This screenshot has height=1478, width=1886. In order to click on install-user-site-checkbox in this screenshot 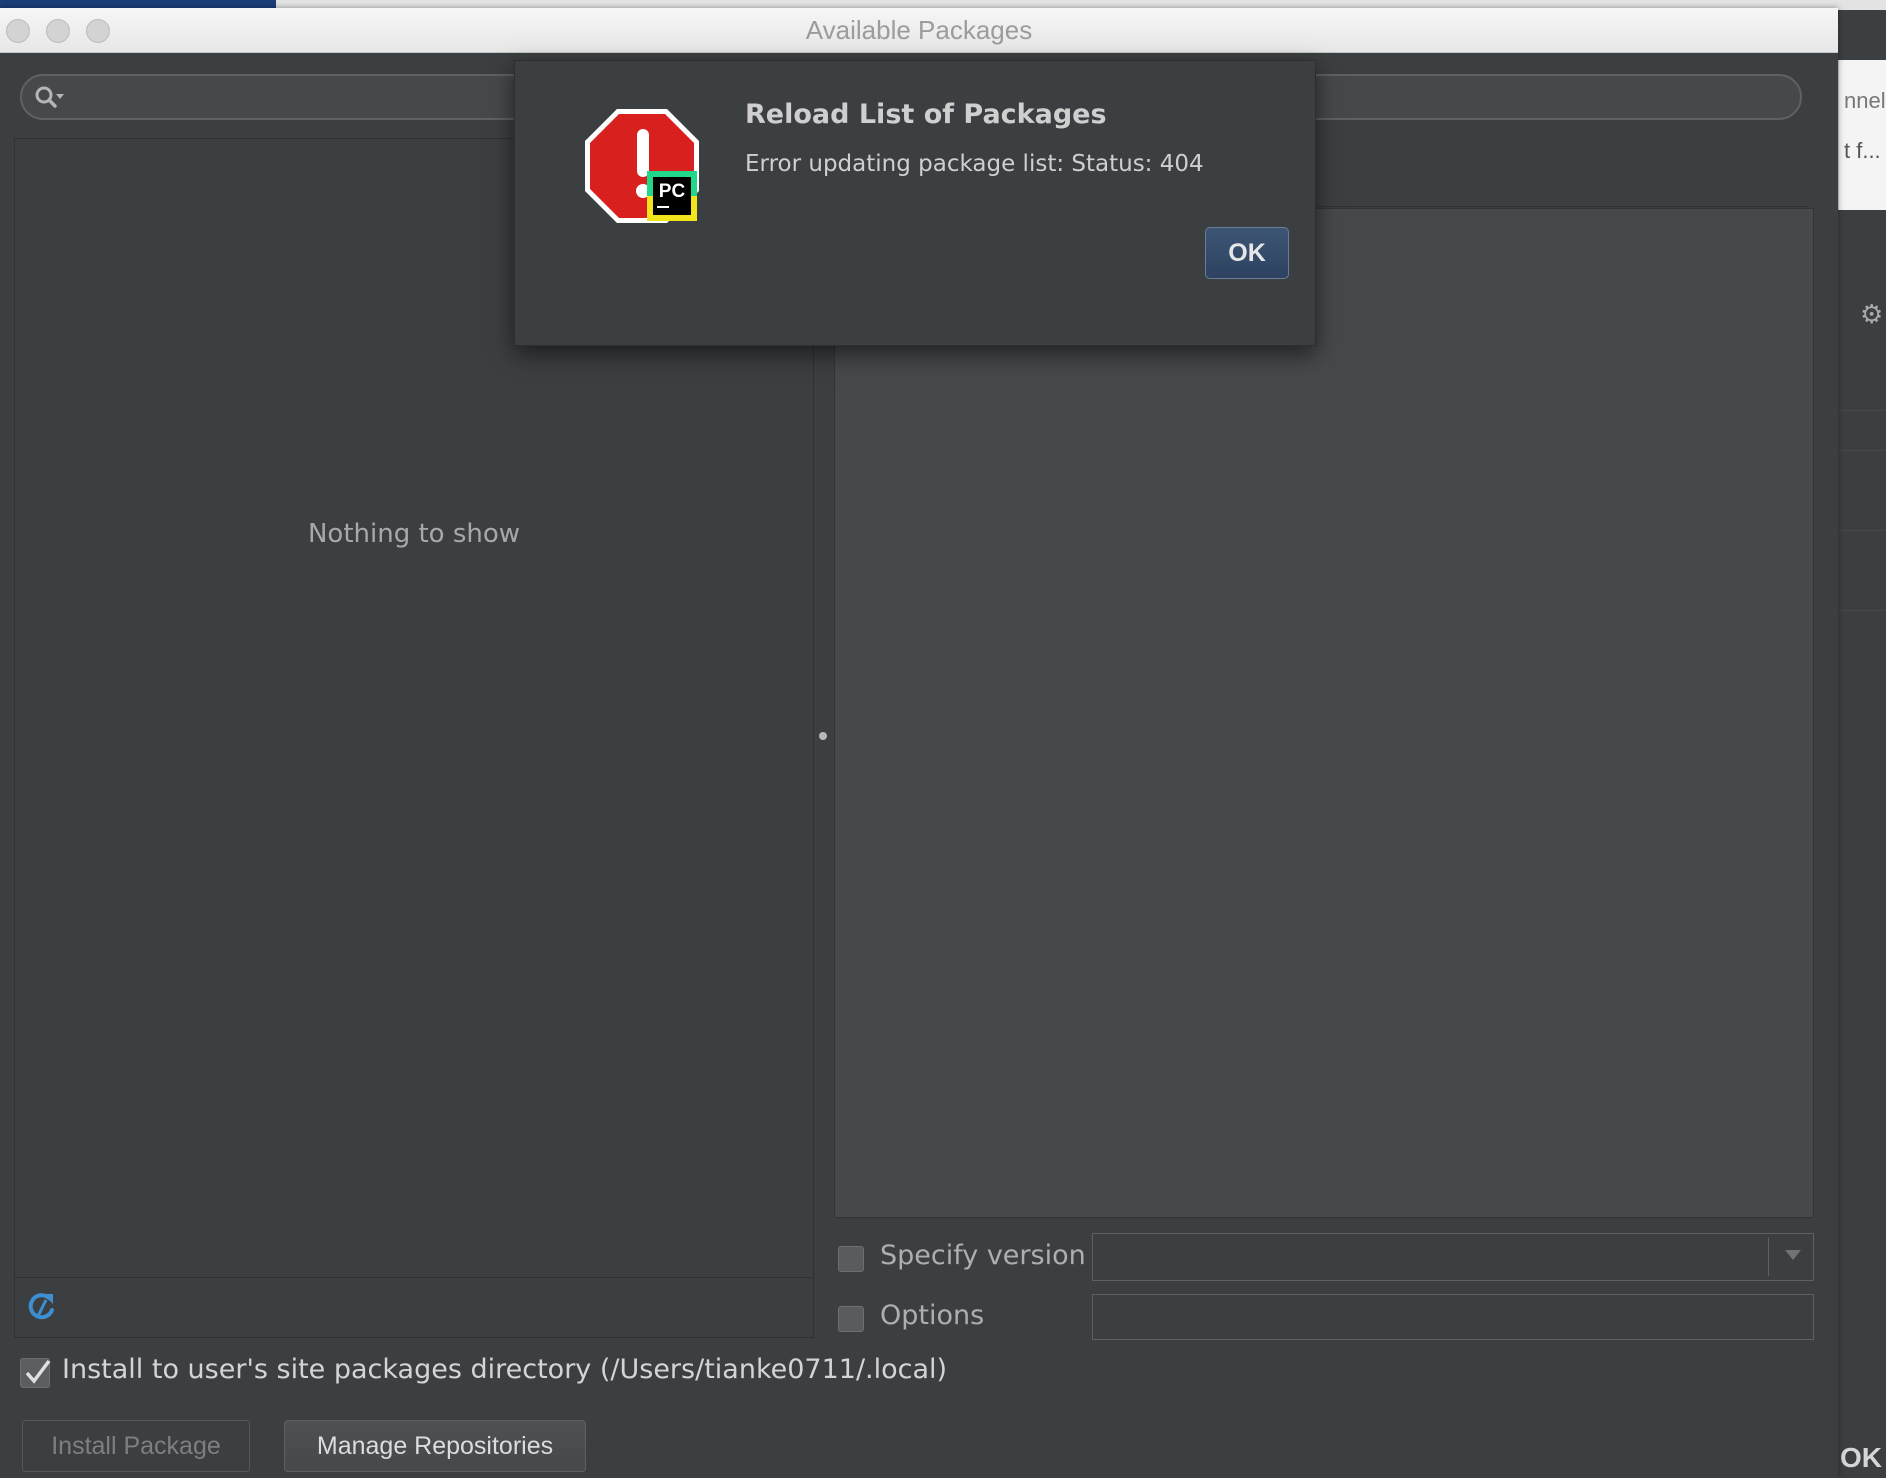, I will do `click(35, 1373)`.